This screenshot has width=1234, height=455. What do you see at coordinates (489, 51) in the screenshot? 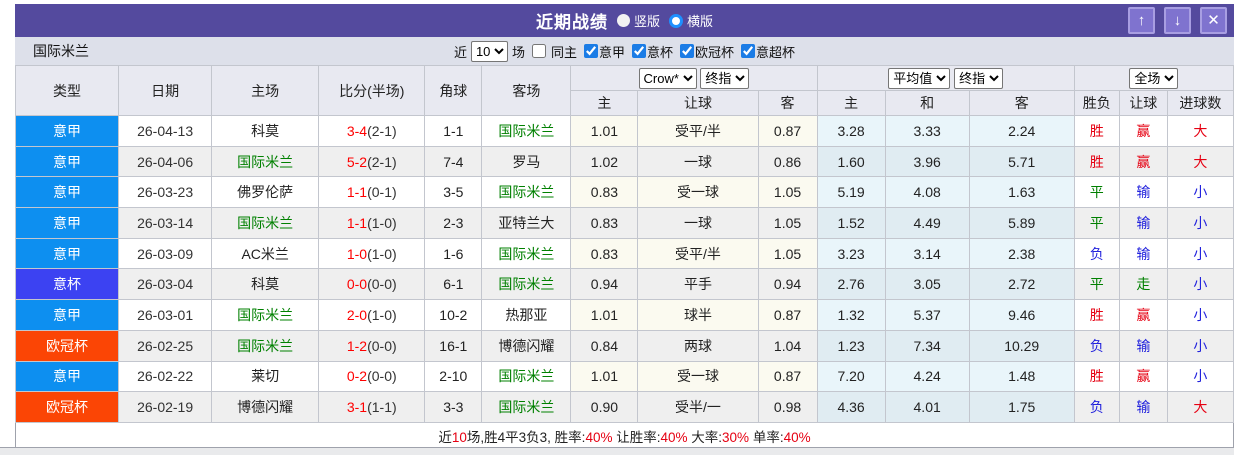
I see `match-count-select: 10` at bounding box center [489, 51].